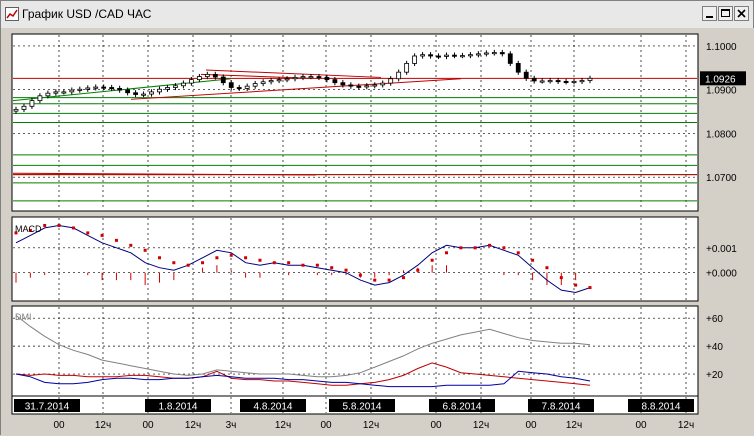  What do you see at coordinates (709, 13) in the screenshot?
I see `minimize-button` at bounding box center [709, 13].